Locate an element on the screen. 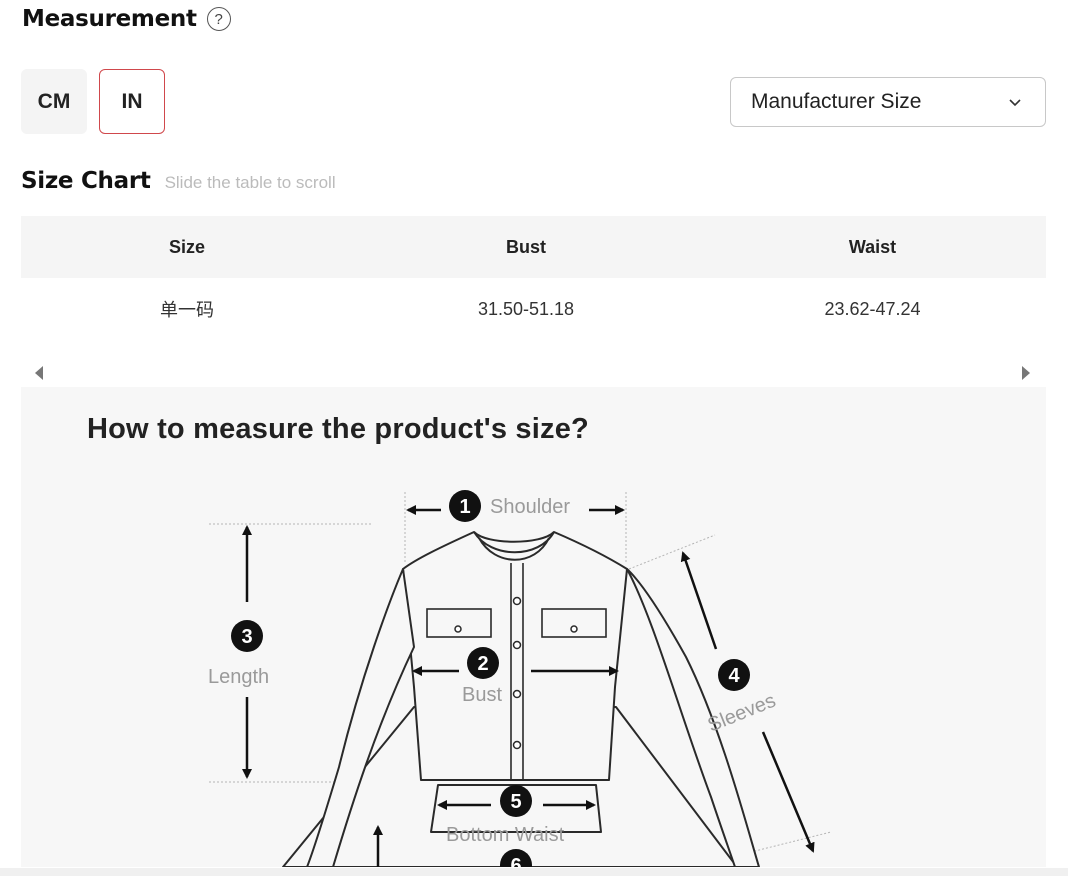 This screenshot has width=1068, height=876. column-header-waist: Waist is located at coordinates (872, 247).